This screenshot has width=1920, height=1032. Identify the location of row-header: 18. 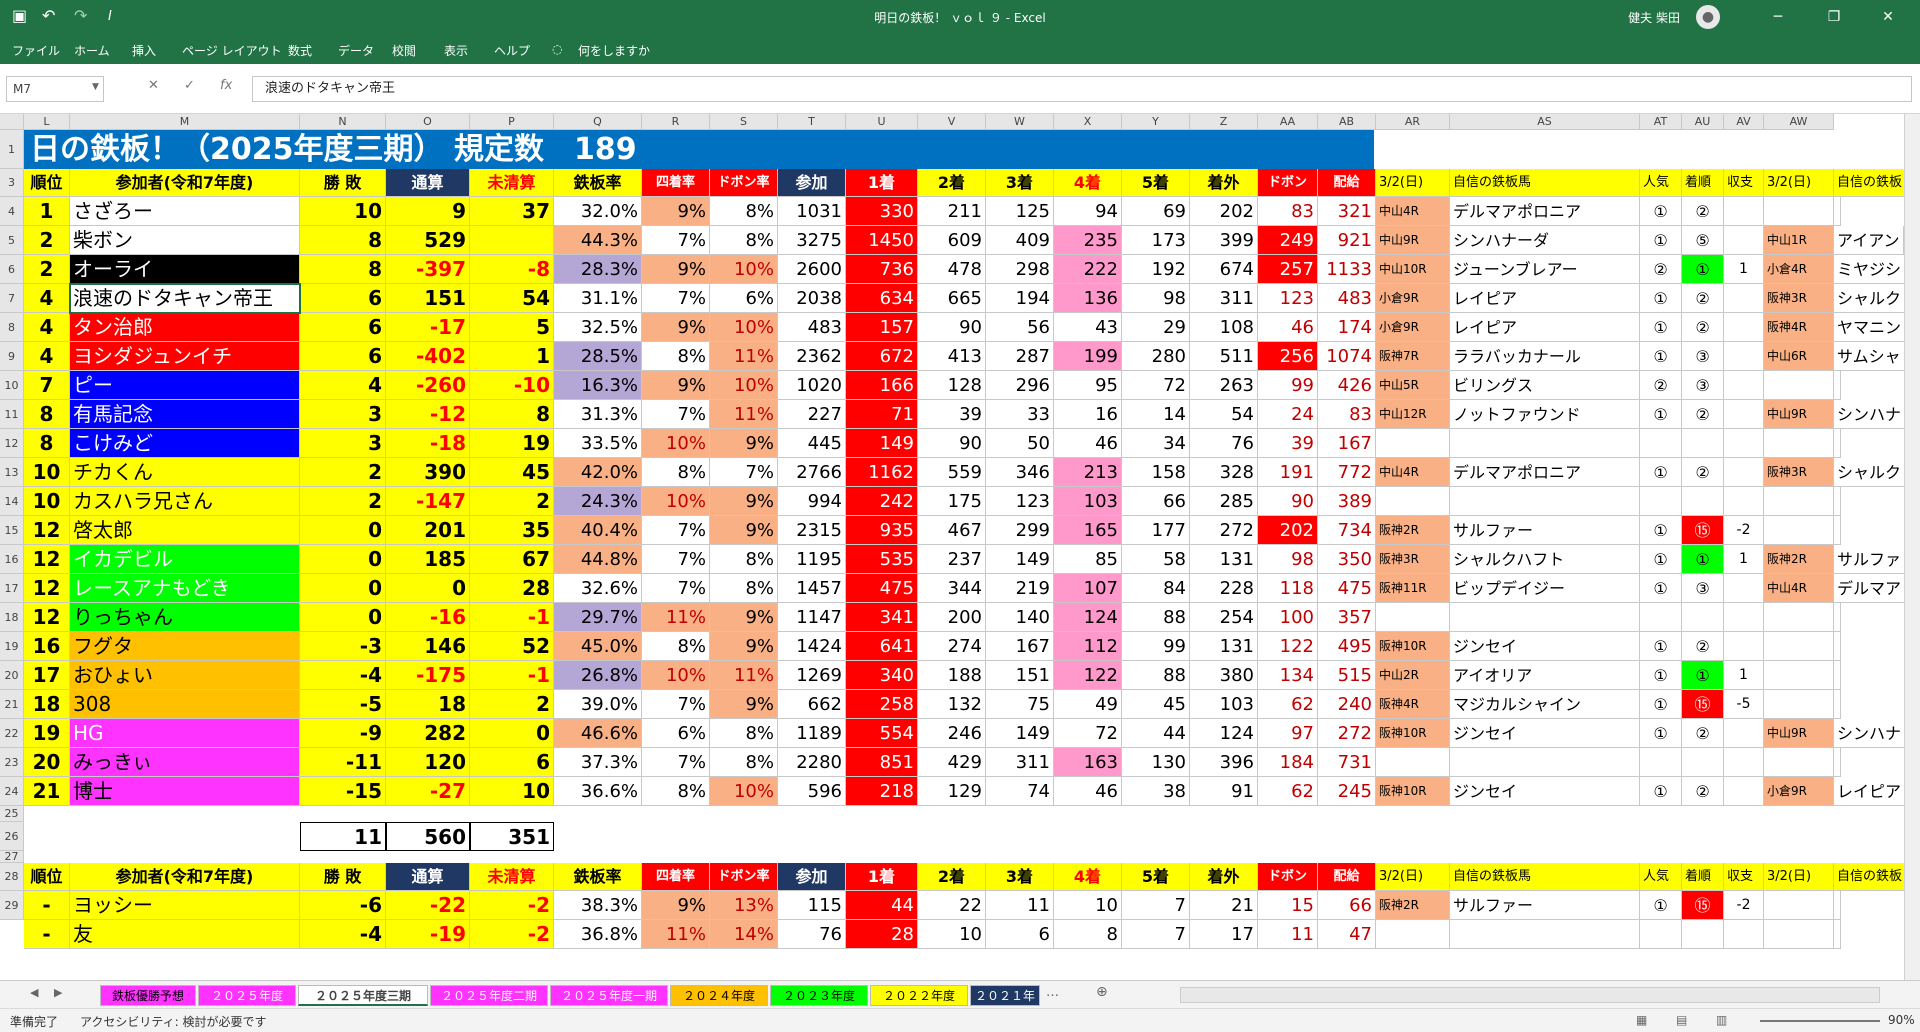
(12, 617).